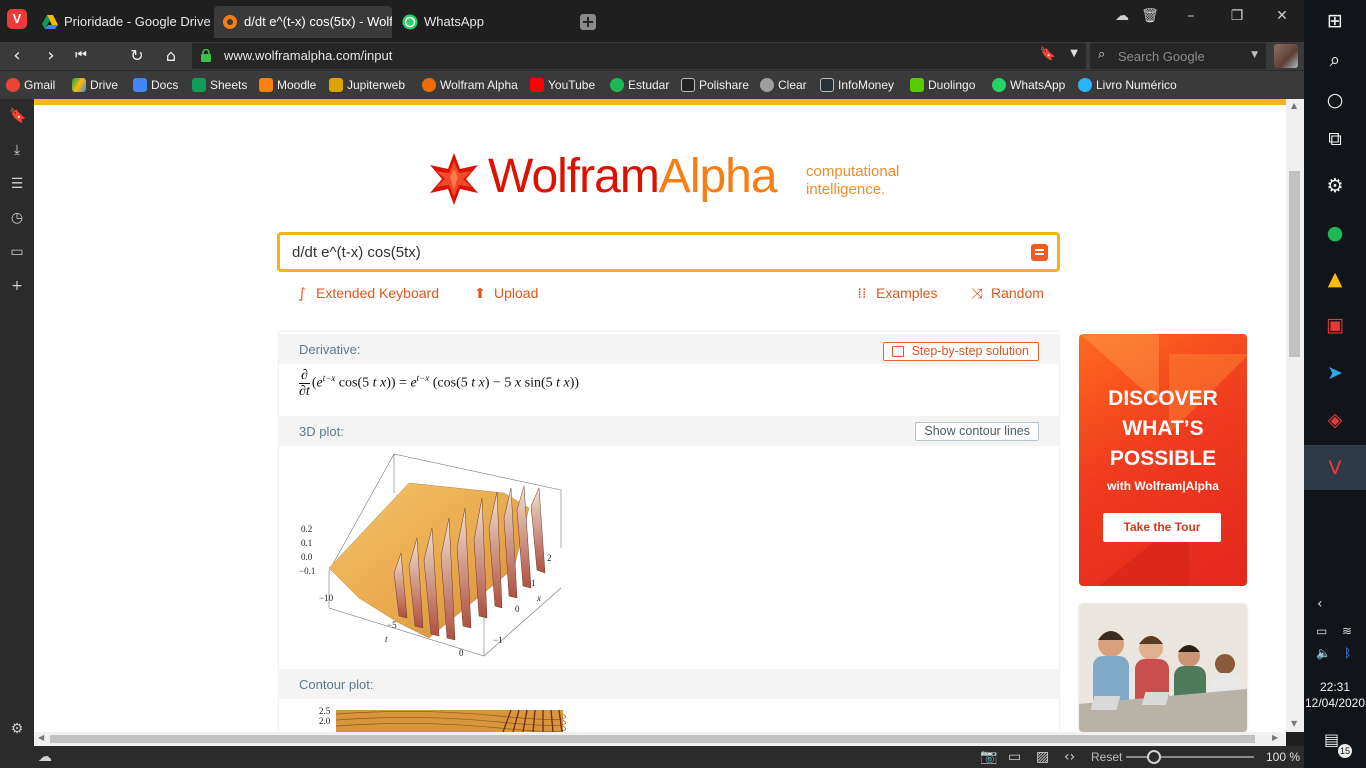 The width and height of the screenshot is (1366, 768). Describe the element at coordinates (1321, 631) in the screenshot. I see `battery-icon: ▭` at that location.